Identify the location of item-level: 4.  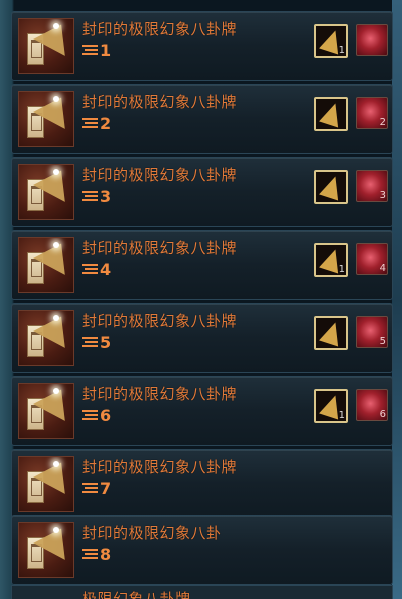
(96, 269).